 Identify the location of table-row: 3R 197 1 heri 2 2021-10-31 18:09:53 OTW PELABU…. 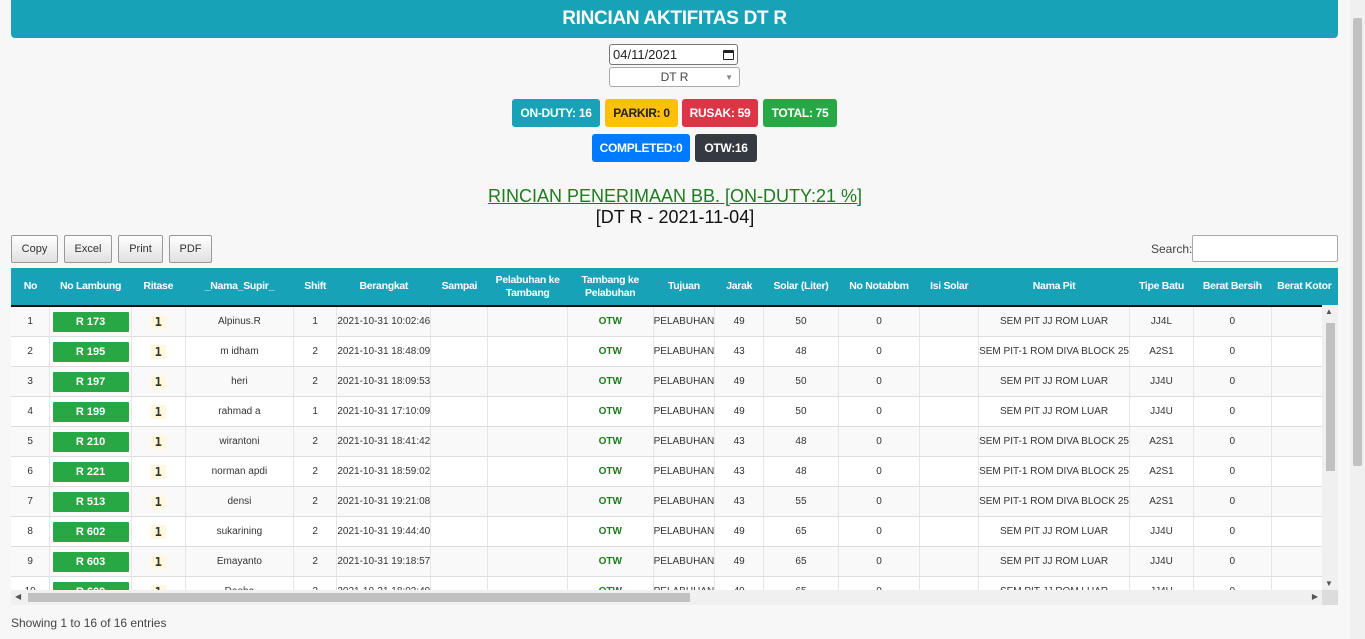
(674, 381).